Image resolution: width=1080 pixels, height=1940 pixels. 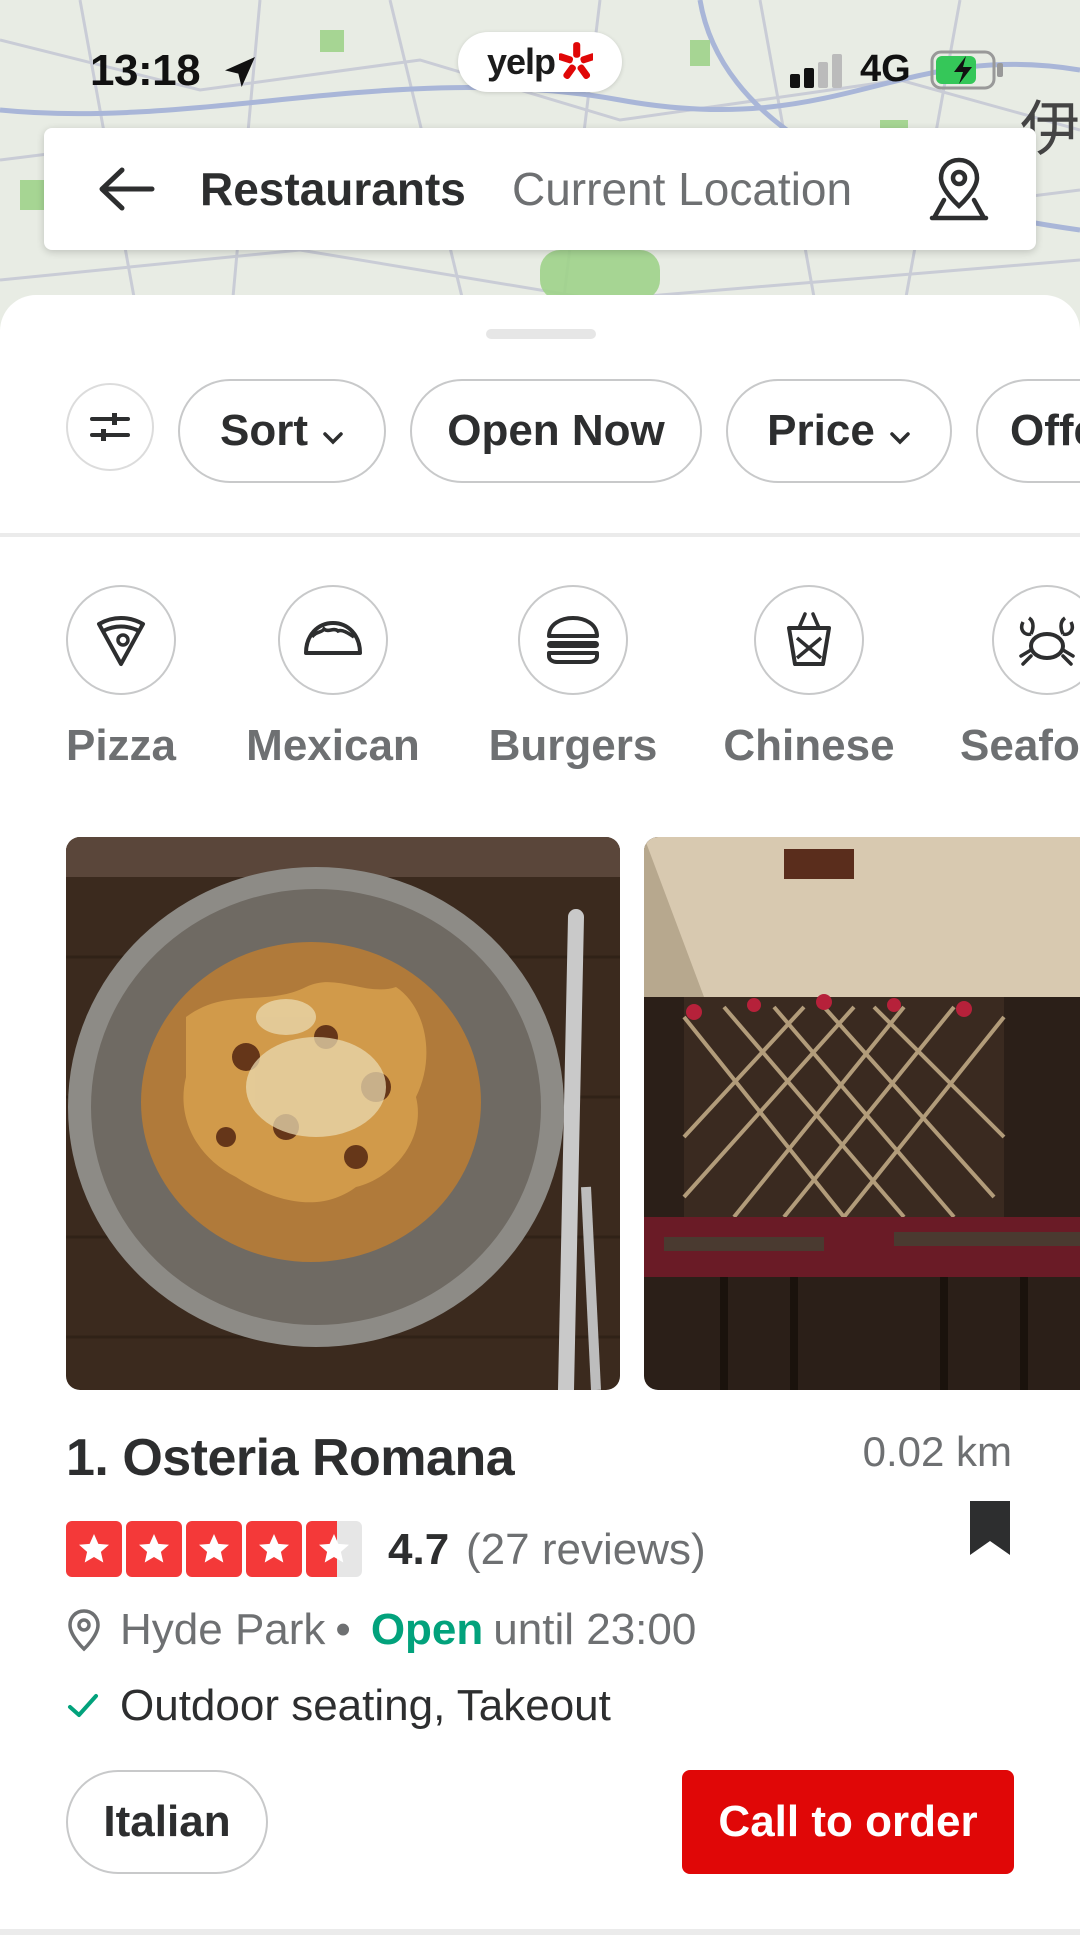 I want to click on price-filter-chip: Price, so click(x=839, y=431).